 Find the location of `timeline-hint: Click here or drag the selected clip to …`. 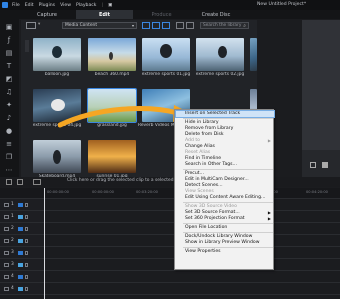

timeline-hint: Click here or drag the selected clip to … is located at coordinates (127, 180).